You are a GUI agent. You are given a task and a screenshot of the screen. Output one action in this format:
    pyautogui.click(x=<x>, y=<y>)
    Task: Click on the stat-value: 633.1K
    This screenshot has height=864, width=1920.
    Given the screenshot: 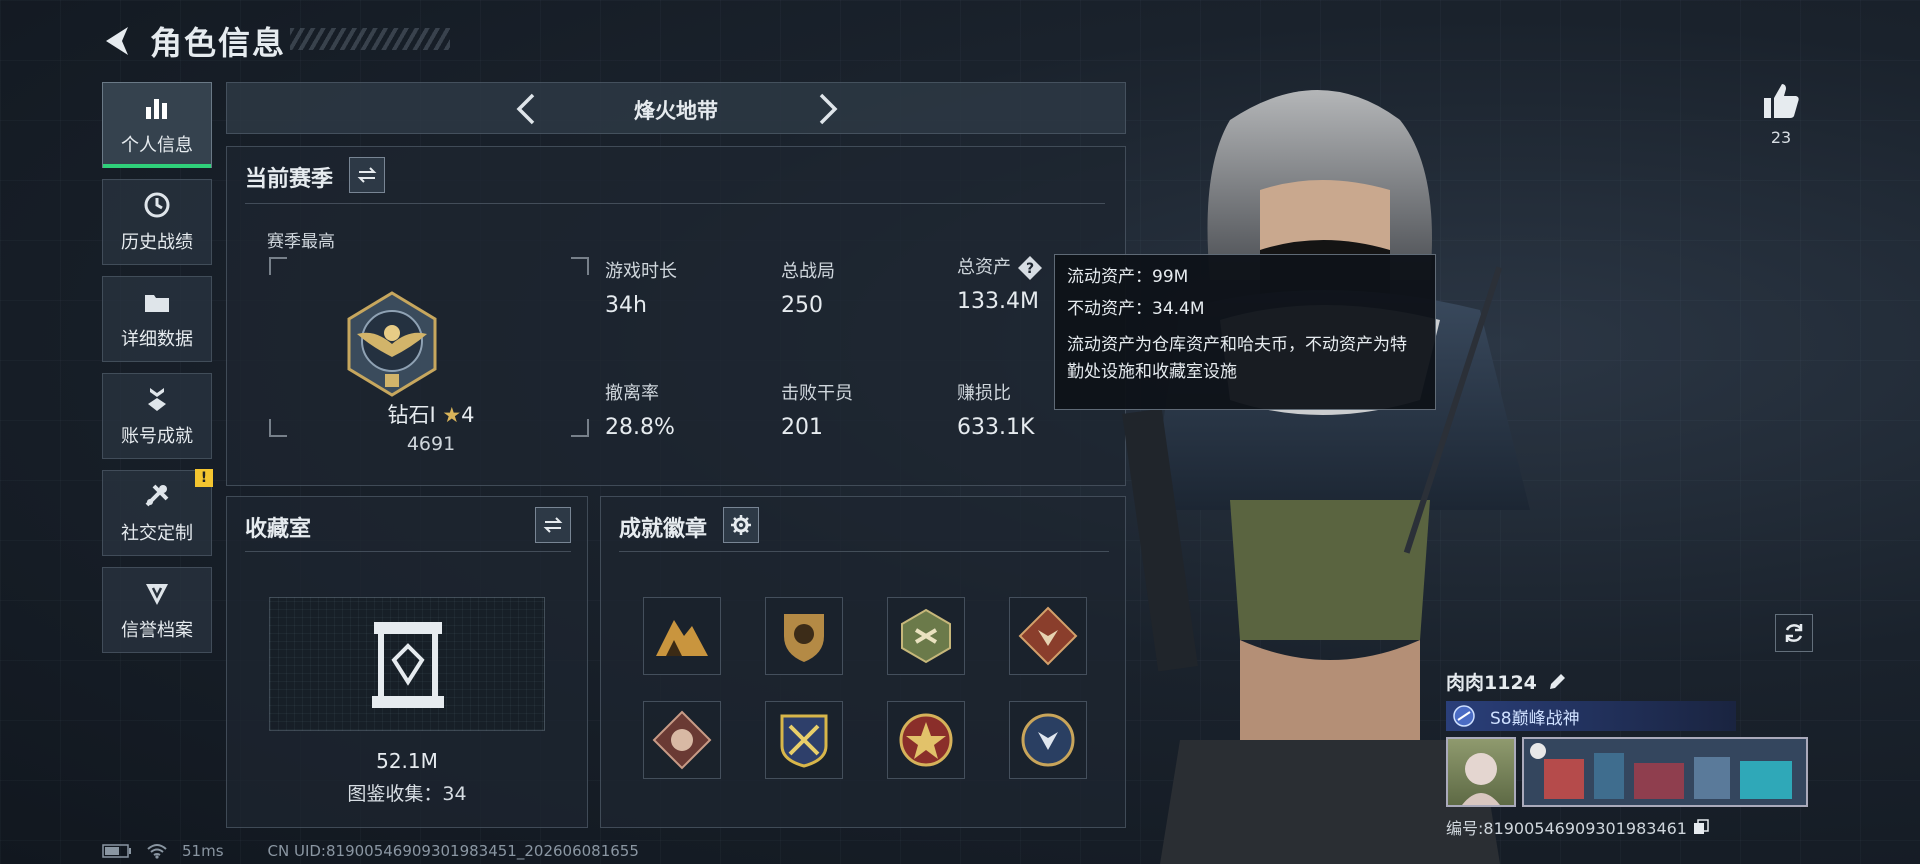 What is the action you would take?
    pyautogui.click(x=996, y=427)
    